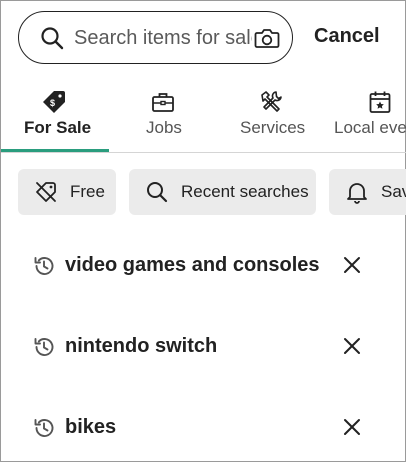 The width and height of the screenshot is (406, 462). I want to click on no-price-tag-icon, so click(46, 192).